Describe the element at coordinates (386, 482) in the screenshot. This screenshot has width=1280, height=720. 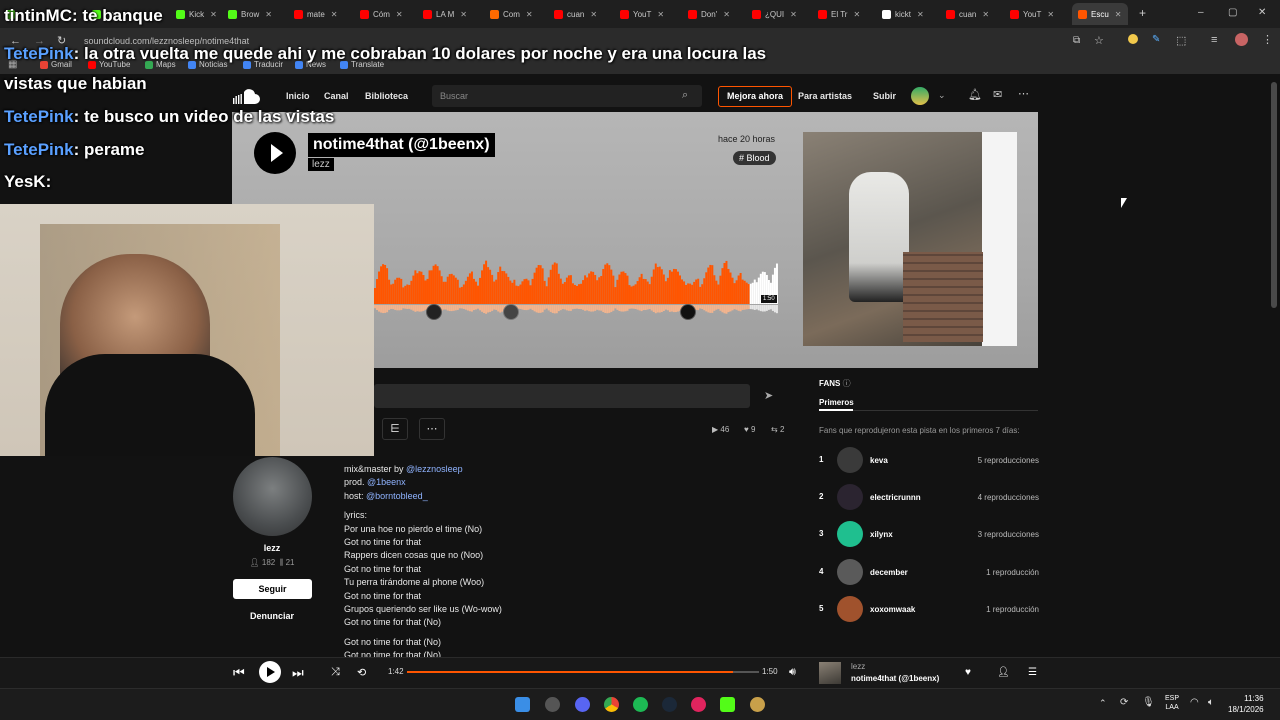
I see `mention-link: @1beenx` at that location.